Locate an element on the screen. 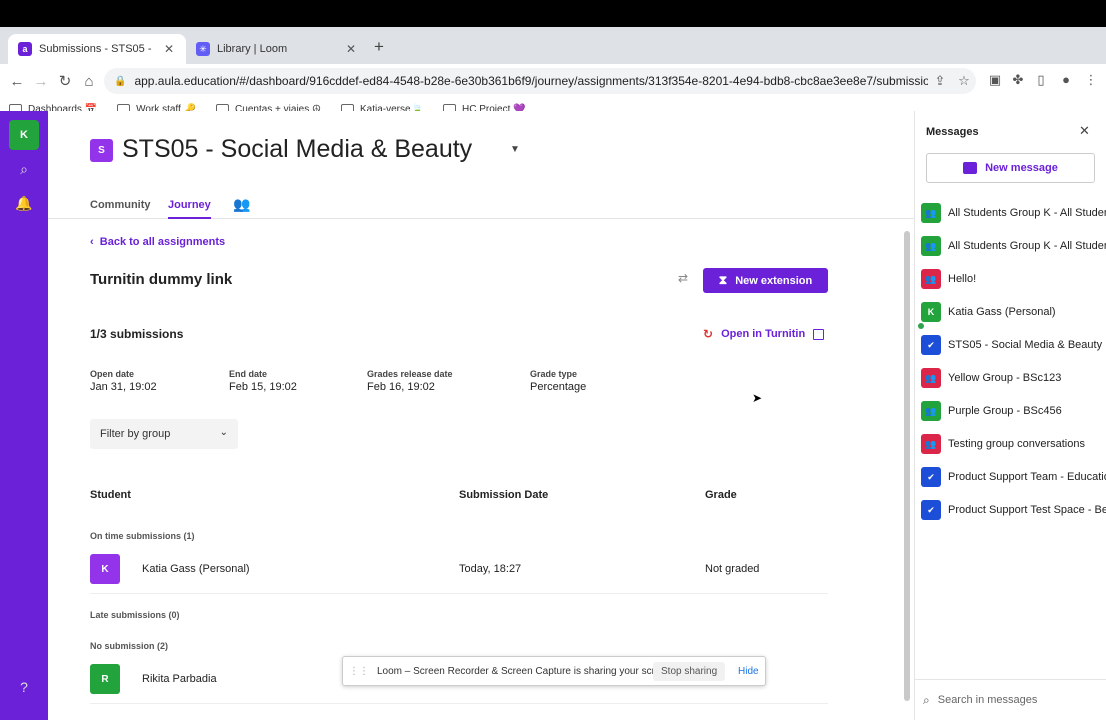  chevron-down-icon: ▼ is located at coordinates (515, 149).